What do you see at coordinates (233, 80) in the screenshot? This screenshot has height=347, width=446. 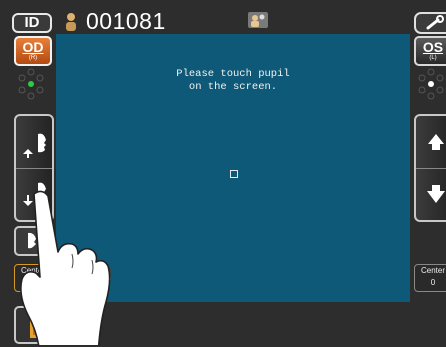 I see `touch-prompt: Please touch pupil on the screen.` at bounding box center [233, 80].